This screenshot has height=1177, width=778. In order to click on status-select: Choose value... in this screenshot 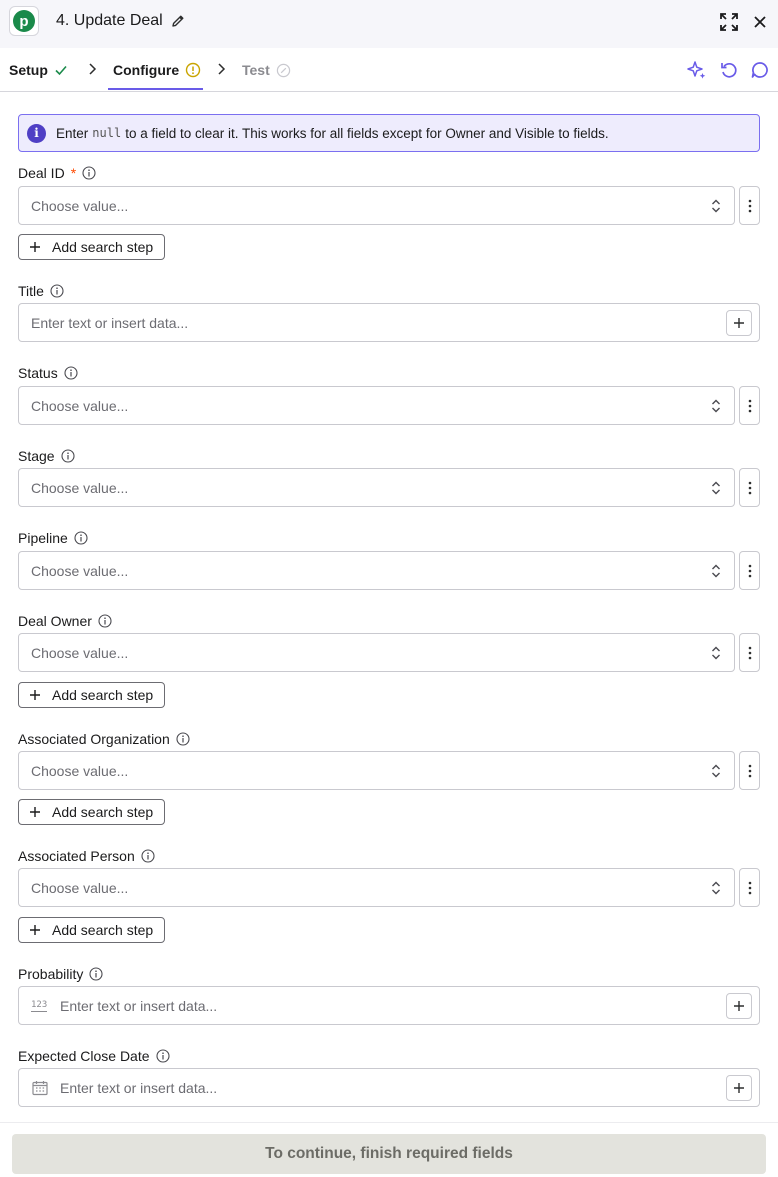, I will do `click(376, 405)`.